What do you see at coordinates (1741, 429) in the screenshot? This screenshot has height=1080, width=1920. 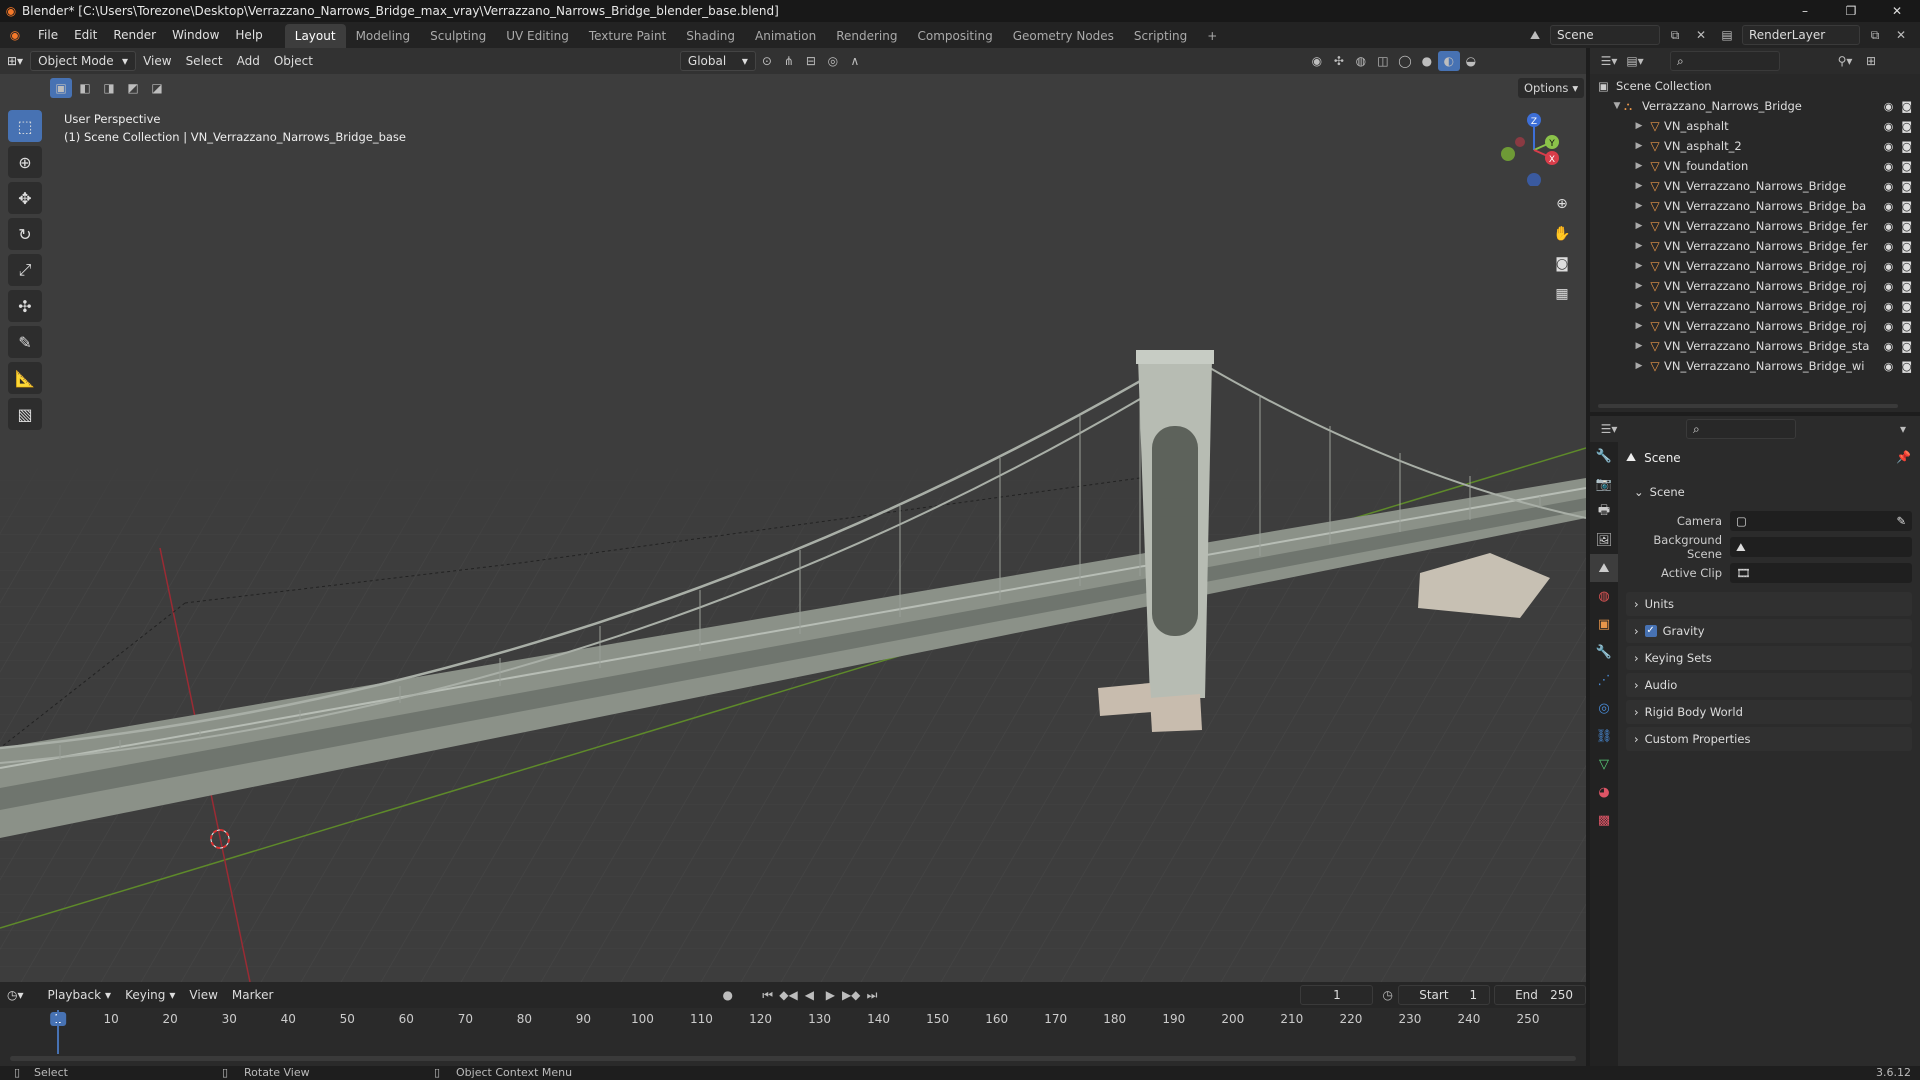 I see `properties-search-input: ⌕` at bounding box center [1741, 429].